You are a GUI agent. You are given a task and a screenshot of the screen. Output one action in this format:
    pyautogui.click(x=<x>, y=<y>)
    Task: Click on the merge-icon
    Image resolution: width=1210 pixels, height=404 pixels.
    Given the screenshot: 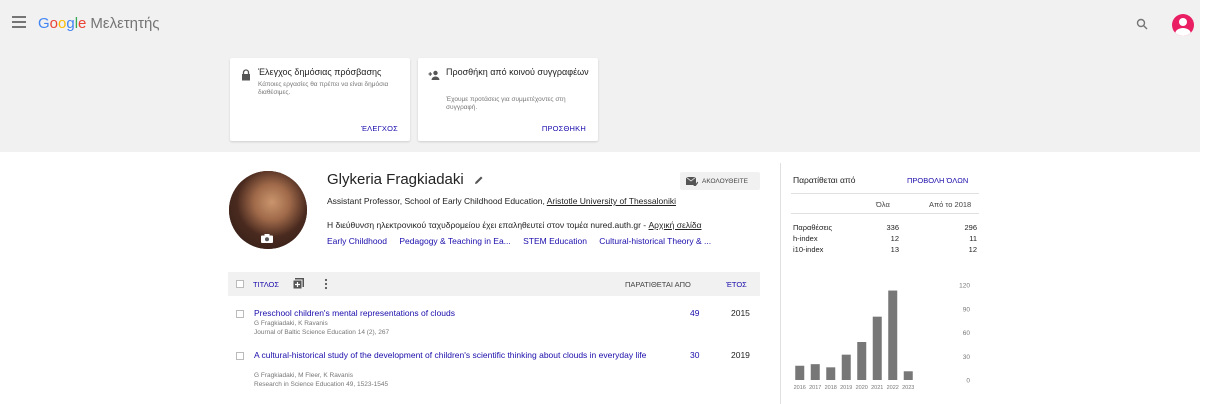 What is the action you would take?
    pyautogui.click(x=298, y=283)
    